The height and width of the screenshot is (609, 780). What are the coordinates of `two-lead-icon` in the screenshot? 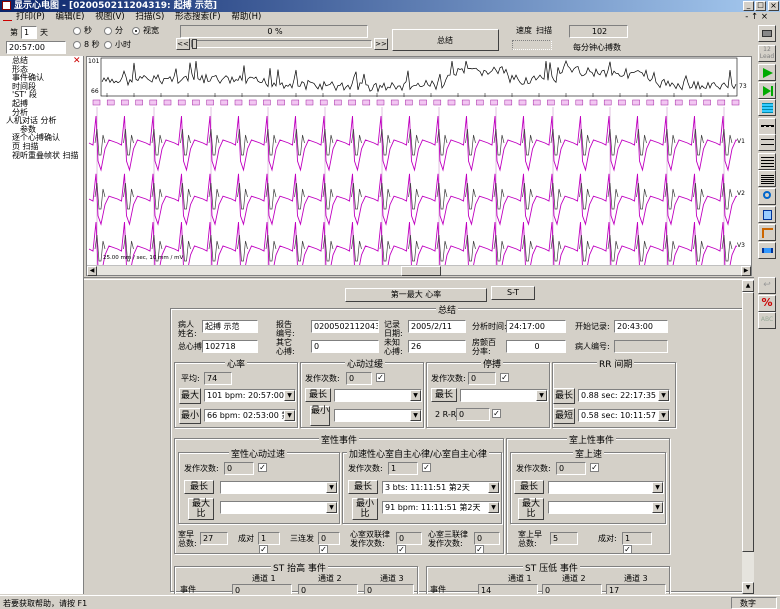 It's located at (767, 142).